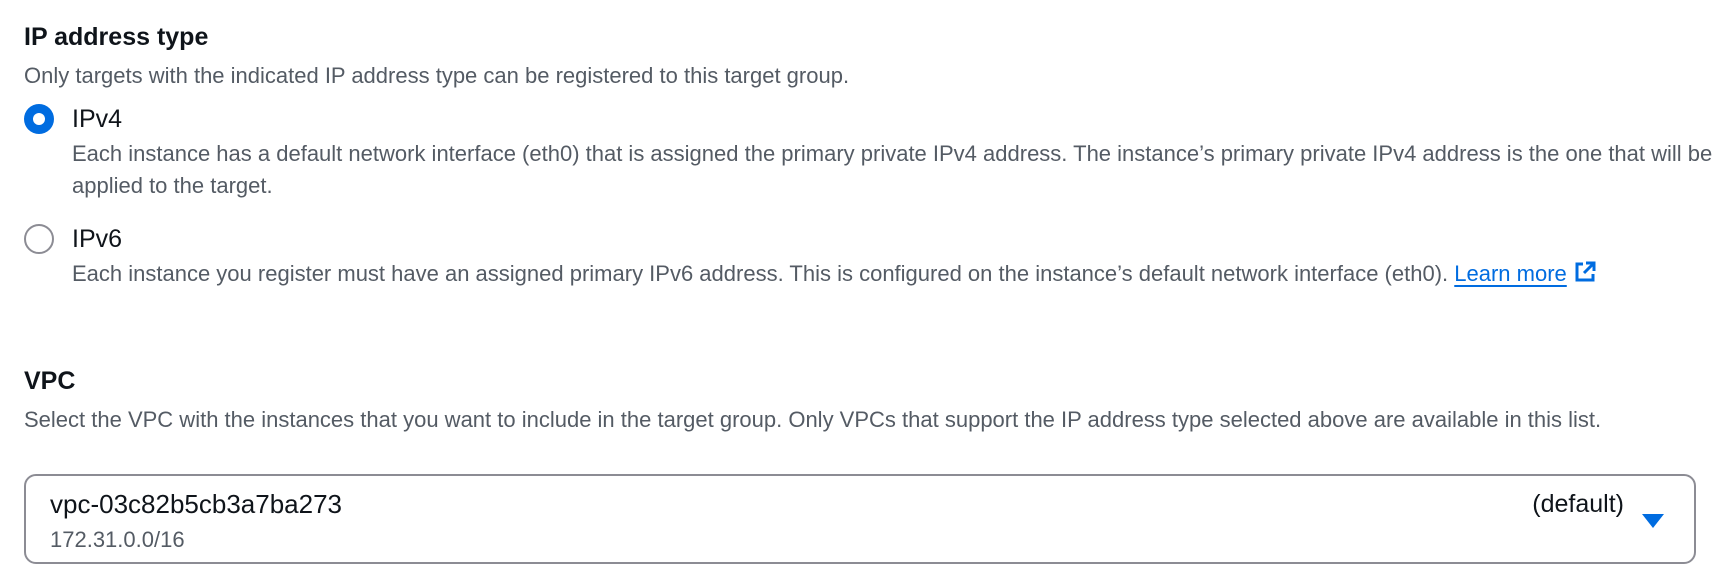 This screenshot has width=1730, height=584. What do you see at coordinates (97, 119) in the screenshot?
I see `ipv4-label: IPv4` at bounding box center [97, 119].